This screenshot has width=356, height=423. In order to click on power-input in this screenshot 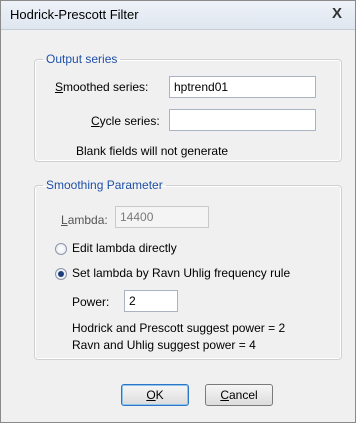, I will do `click(151, 301)`.